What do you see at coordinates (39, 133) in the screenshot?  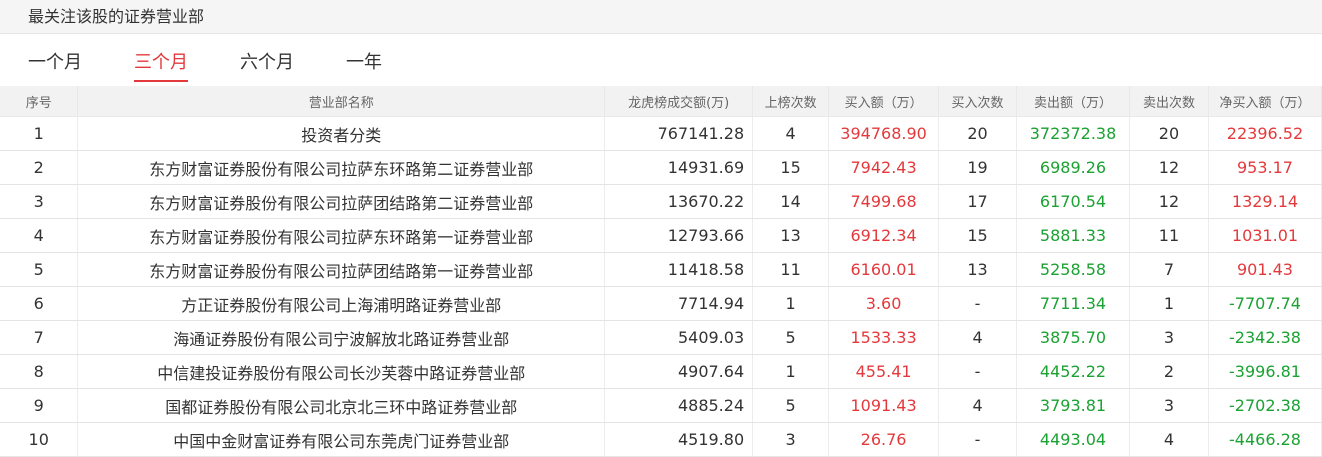 I see `row-index: 1` at bounding box center [39, 133].